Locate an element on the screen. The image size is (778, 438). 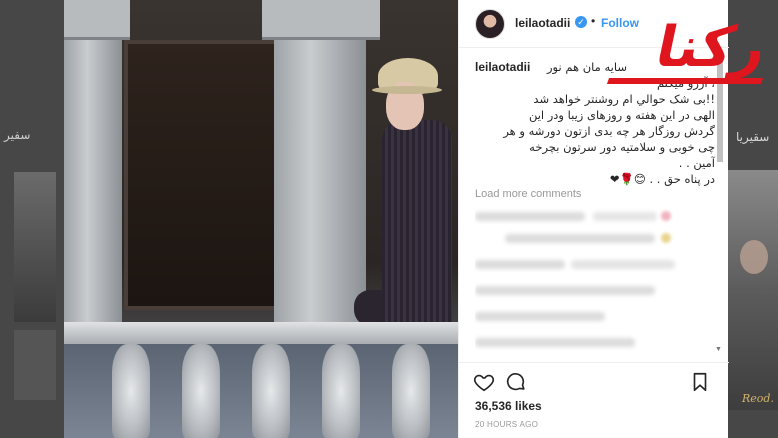
caption-line: گردش روزگار هر چه بدی ازتون دورشه و هر is located at coordinates (609, 131).